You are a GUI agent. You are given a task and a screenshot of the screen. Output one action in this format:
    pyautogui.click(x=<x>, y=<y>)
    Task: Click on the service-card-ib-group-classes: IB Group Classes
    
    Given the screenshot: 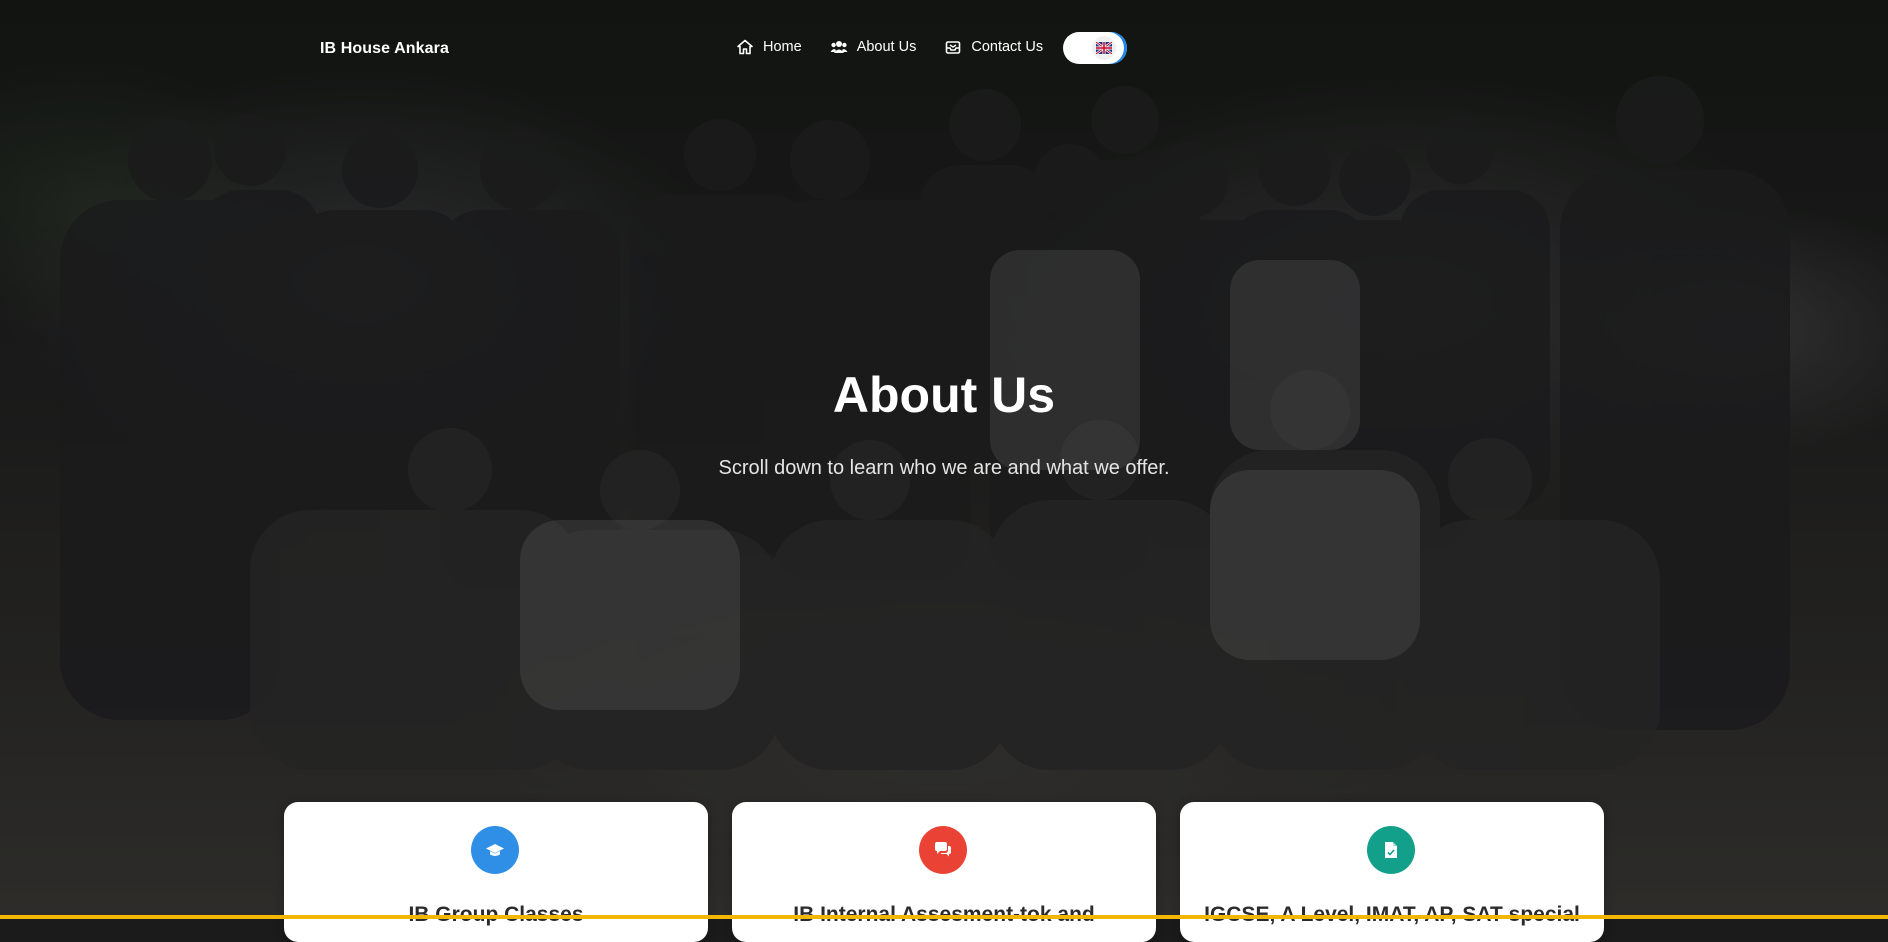 What is the action you would take?
    pyautogui.click(x=496, y=872)
    